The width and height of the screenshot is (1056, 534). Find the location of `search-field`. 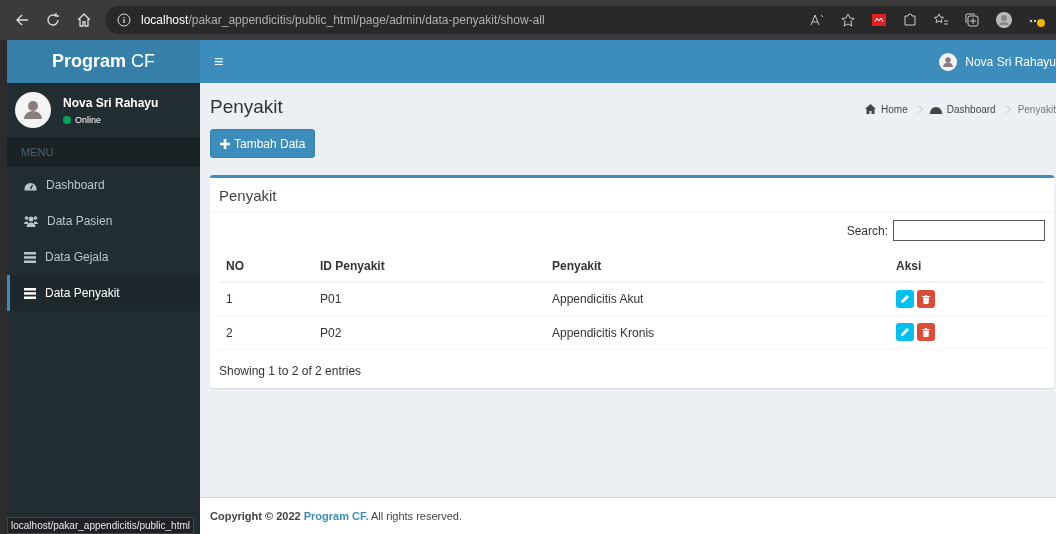

search-field is located at coordinates (969, 230).